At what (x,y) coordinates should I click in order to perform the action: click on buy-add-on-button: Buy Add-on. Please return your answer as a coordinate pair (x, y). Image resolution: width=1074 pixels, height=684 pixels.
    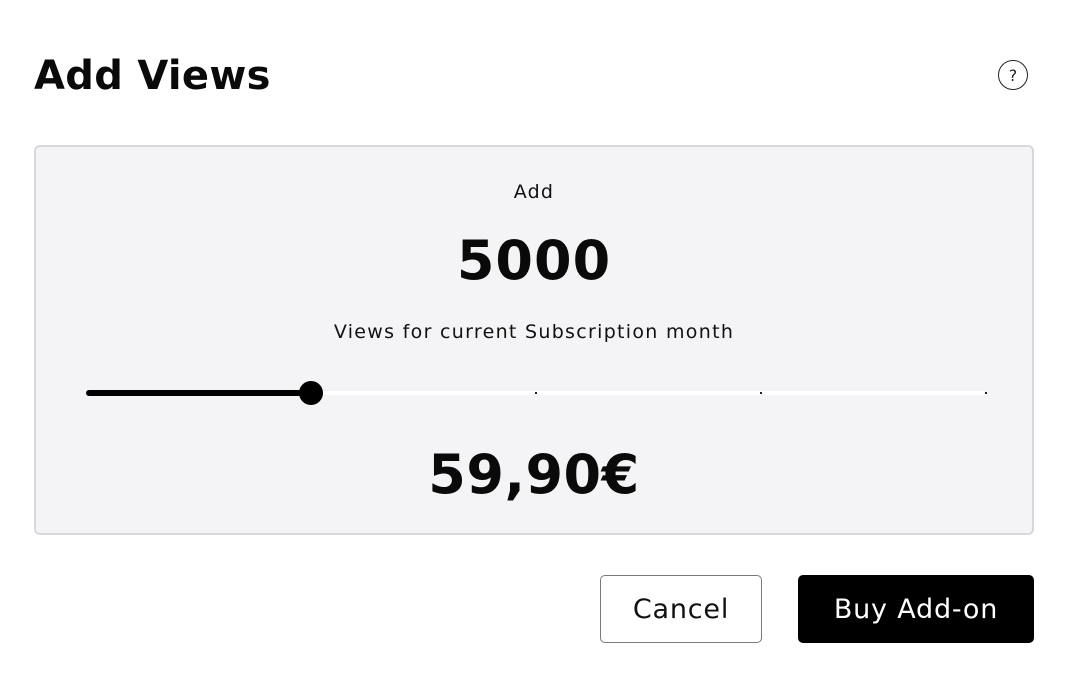
    Looking at the image, I should click on (916, 609).